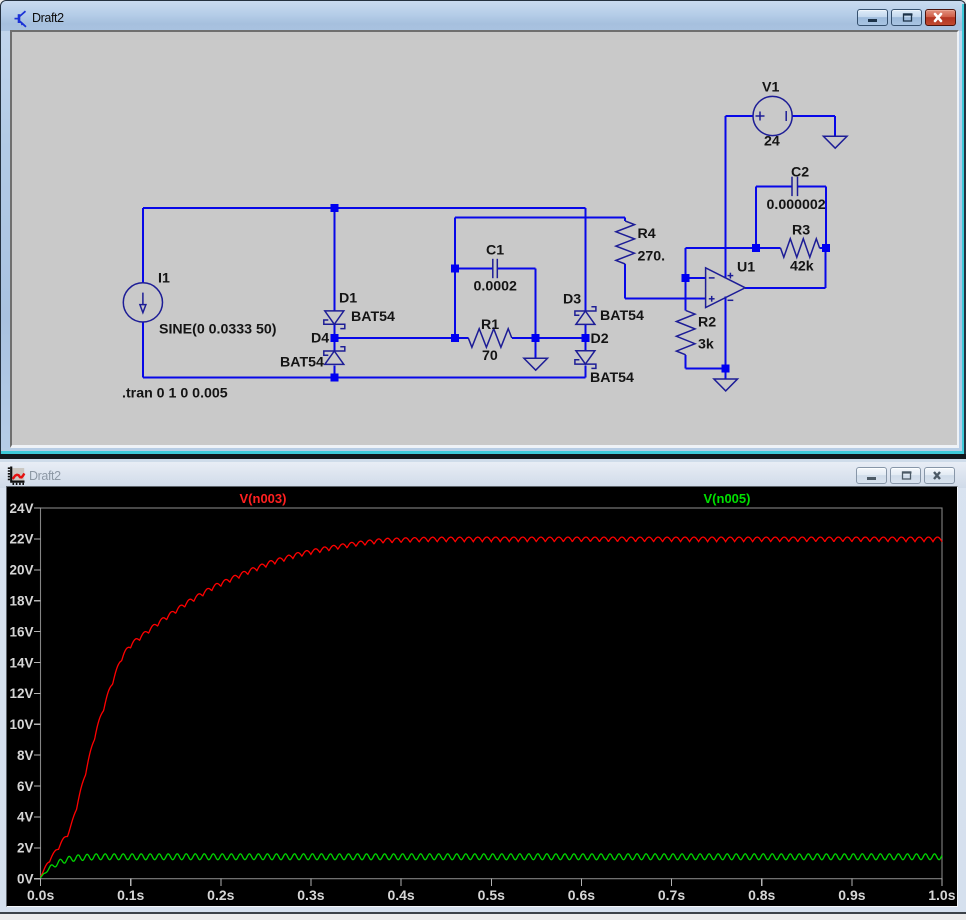 The width and height of the screenshot is (966, 920). I want to click on svg-text: D3, so click(572, 300).